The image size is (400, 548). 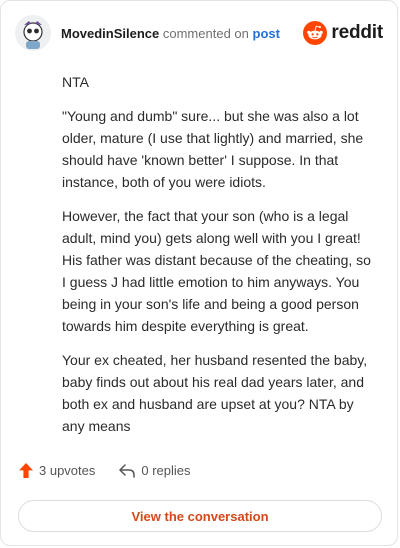 I want to click on action-text: commented on, so click(x=205, y=33).